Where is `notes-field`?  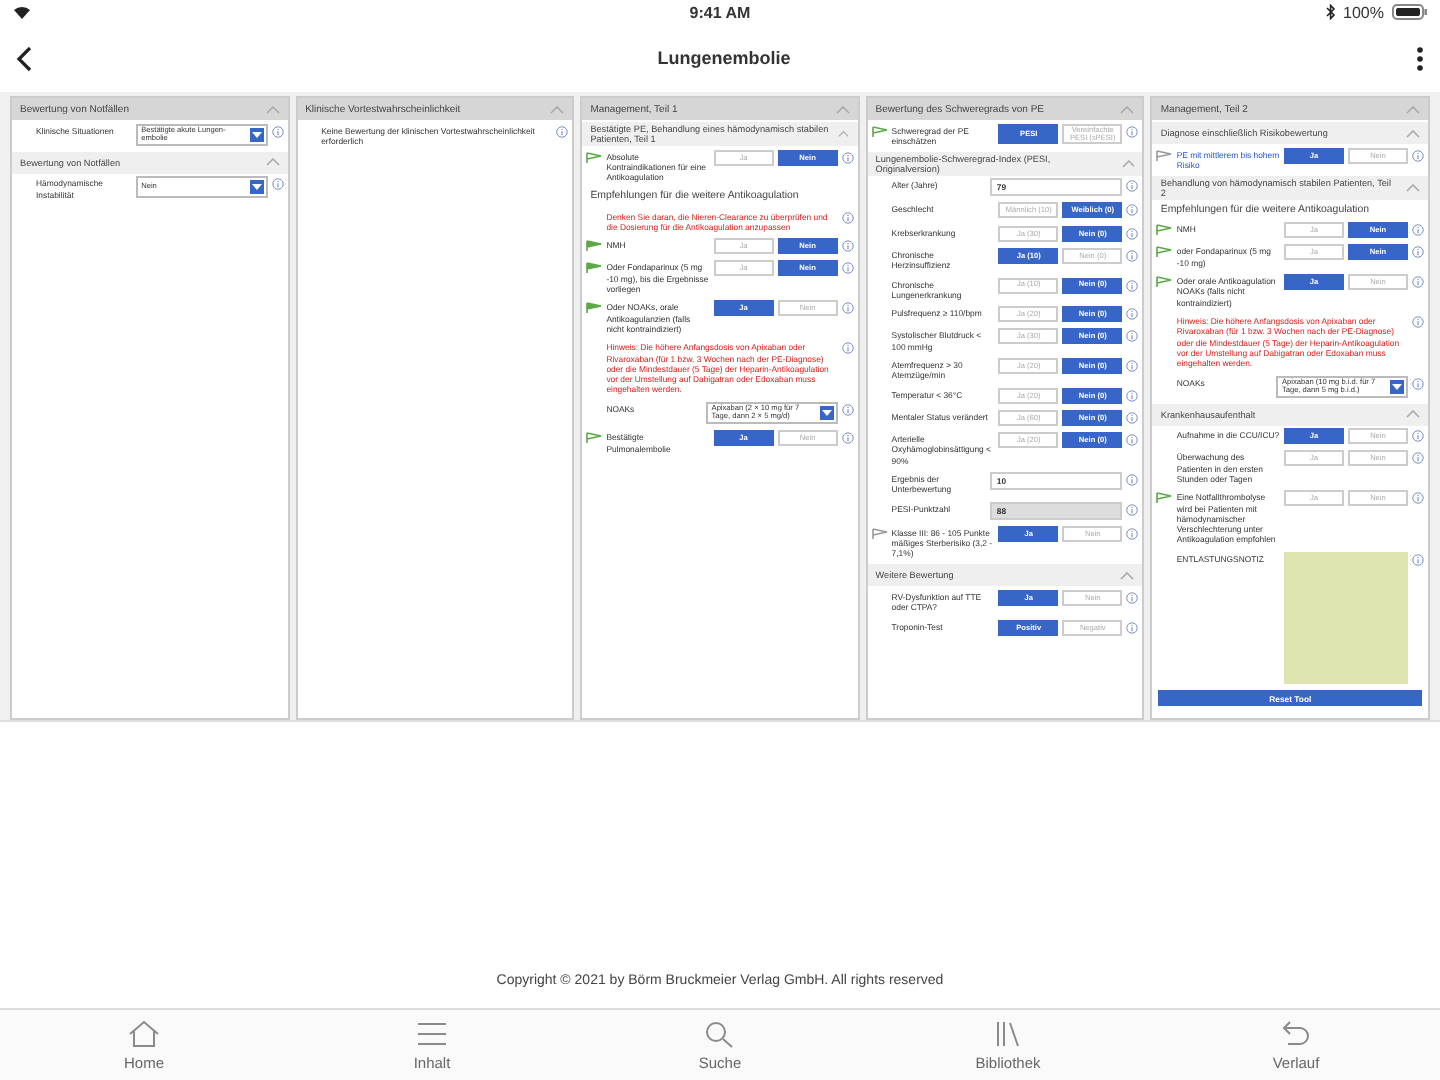 notes-field is located at coordinates (1345, 617).